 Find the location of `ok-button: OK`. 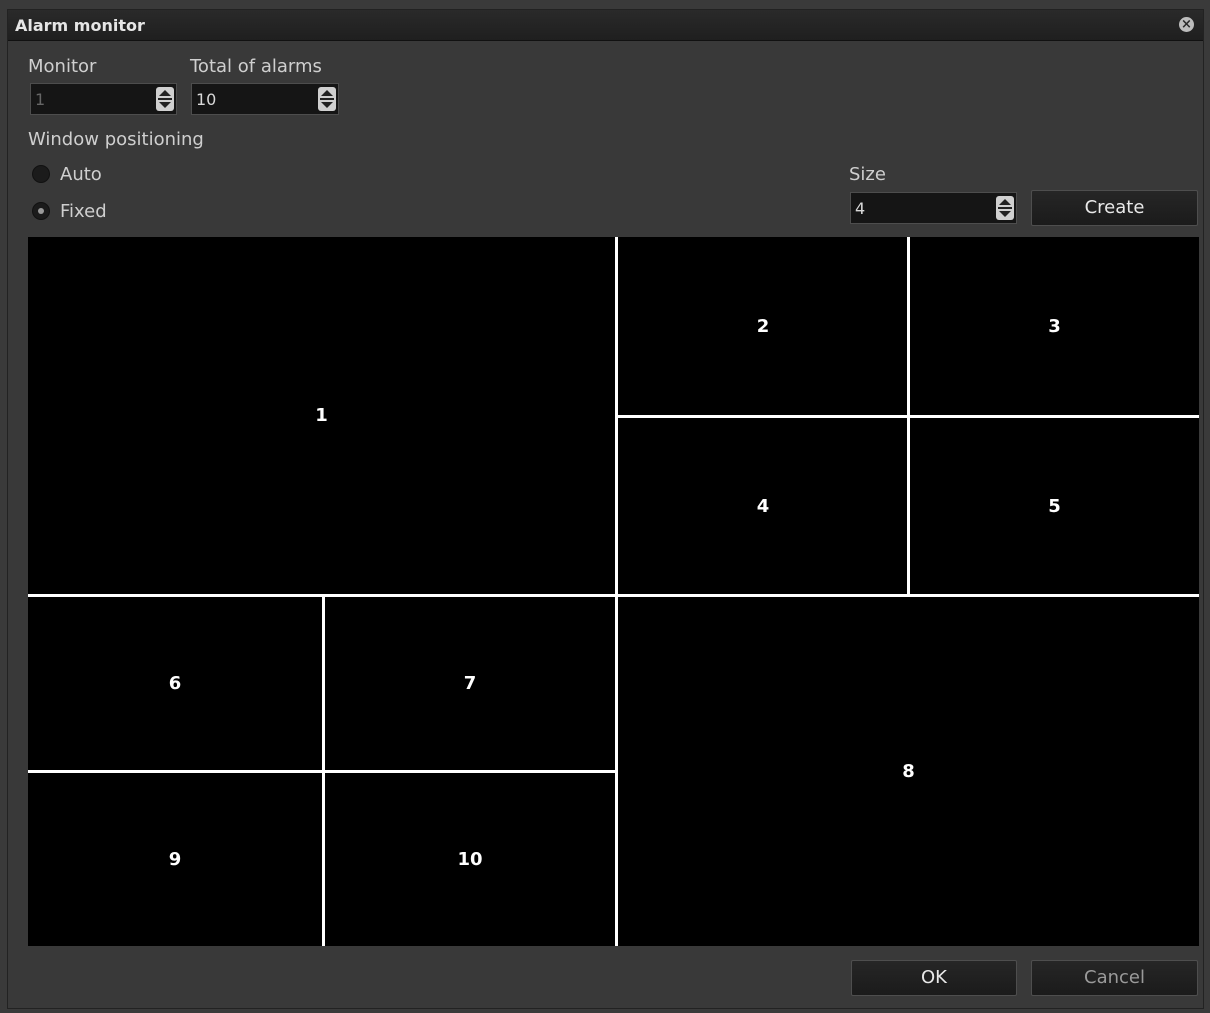

ok-button: OK is located at coordinates (934, 978).